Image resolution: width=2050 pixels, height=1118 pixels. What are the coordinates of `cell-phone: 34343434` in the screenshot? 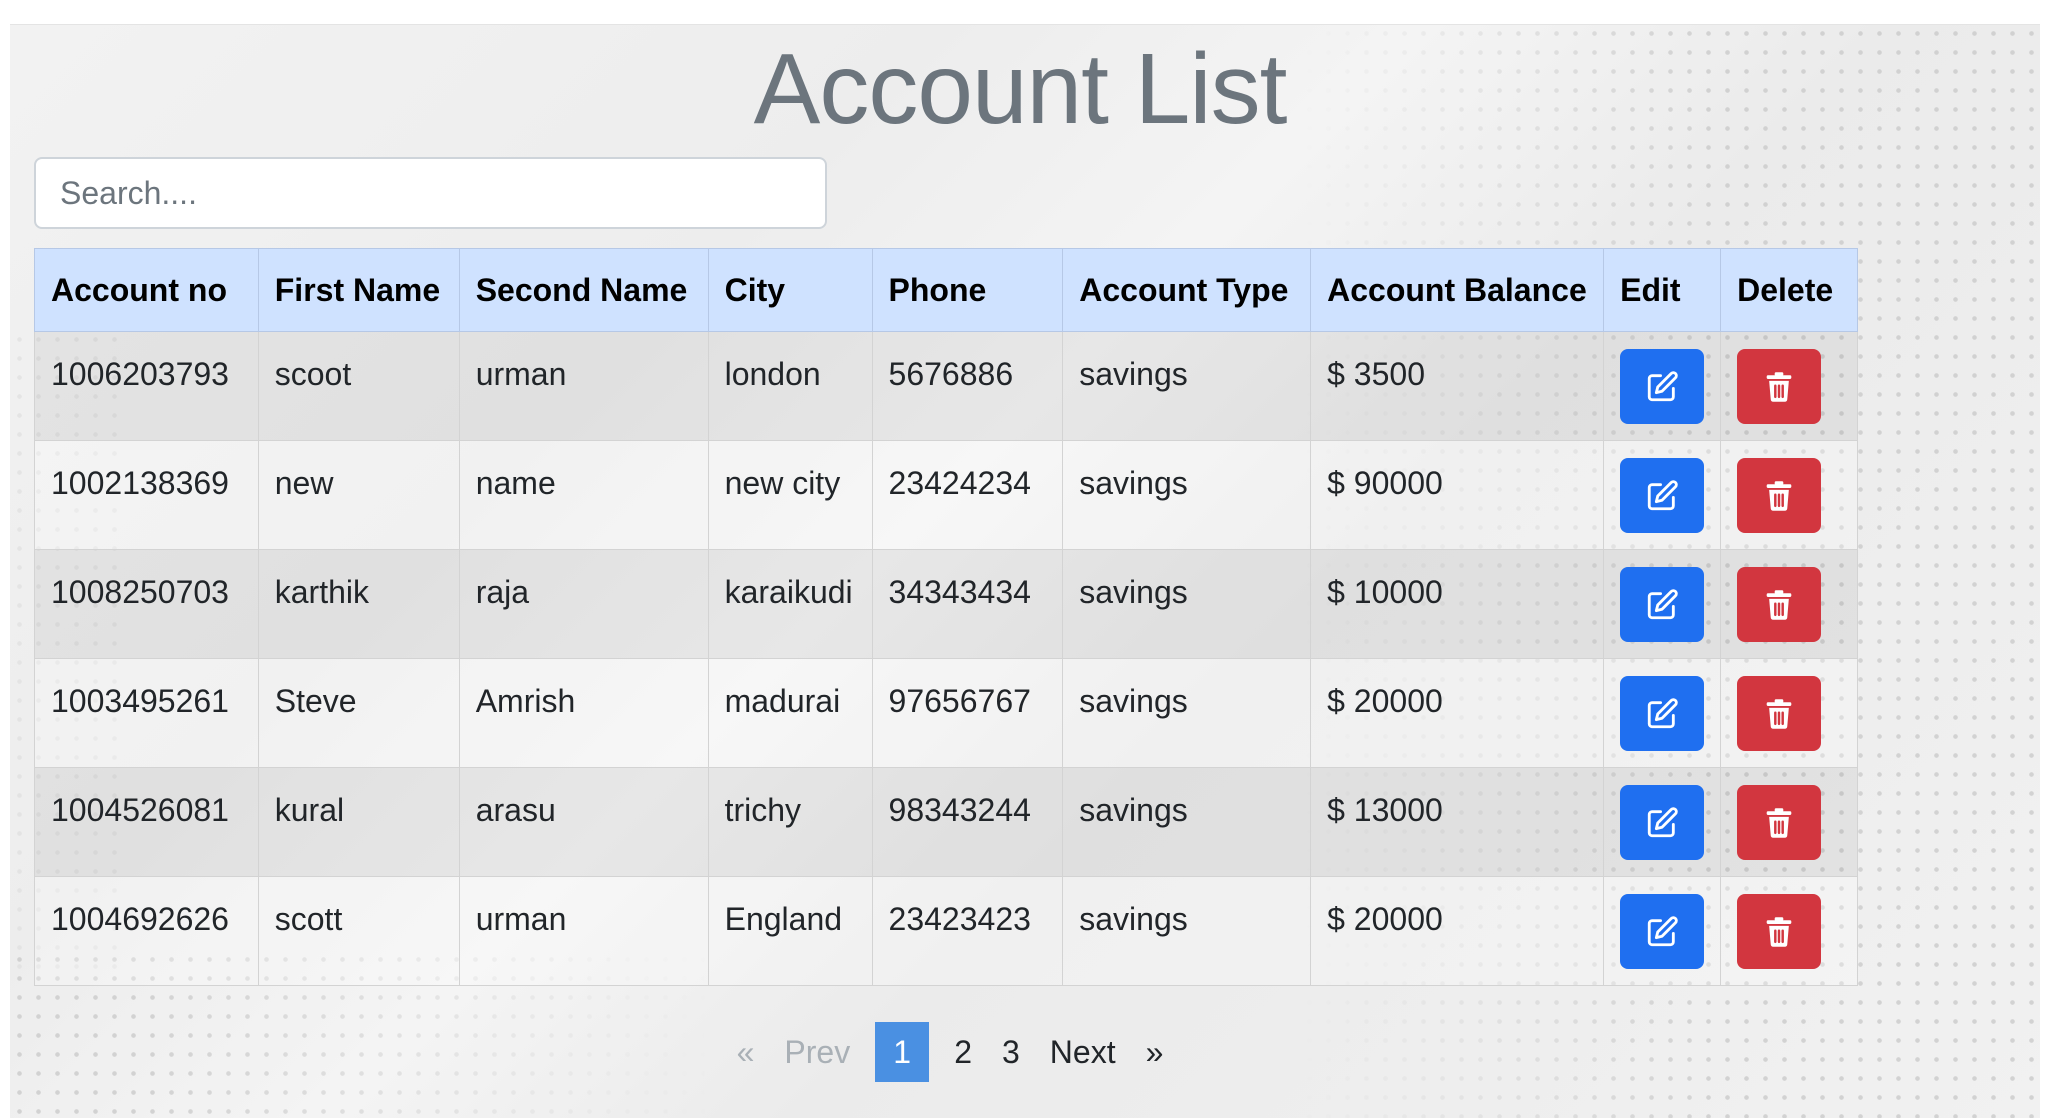 It's located at (967, 604).